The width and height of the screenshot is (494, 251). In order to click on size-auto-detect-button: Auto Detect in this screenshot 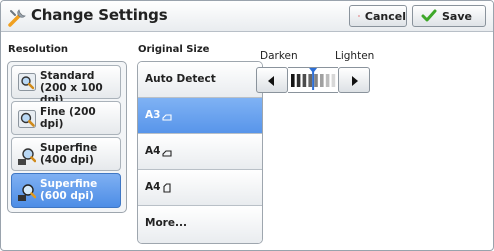, I will do `click(200, 80)`.